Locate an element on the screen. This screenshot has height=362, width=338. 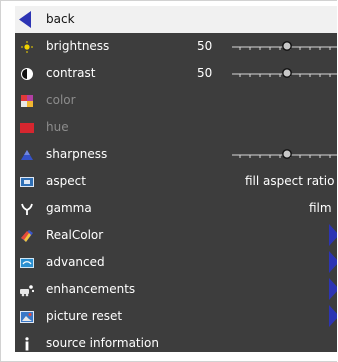
brightness-value: 50 is located at coordinates (205, 46).